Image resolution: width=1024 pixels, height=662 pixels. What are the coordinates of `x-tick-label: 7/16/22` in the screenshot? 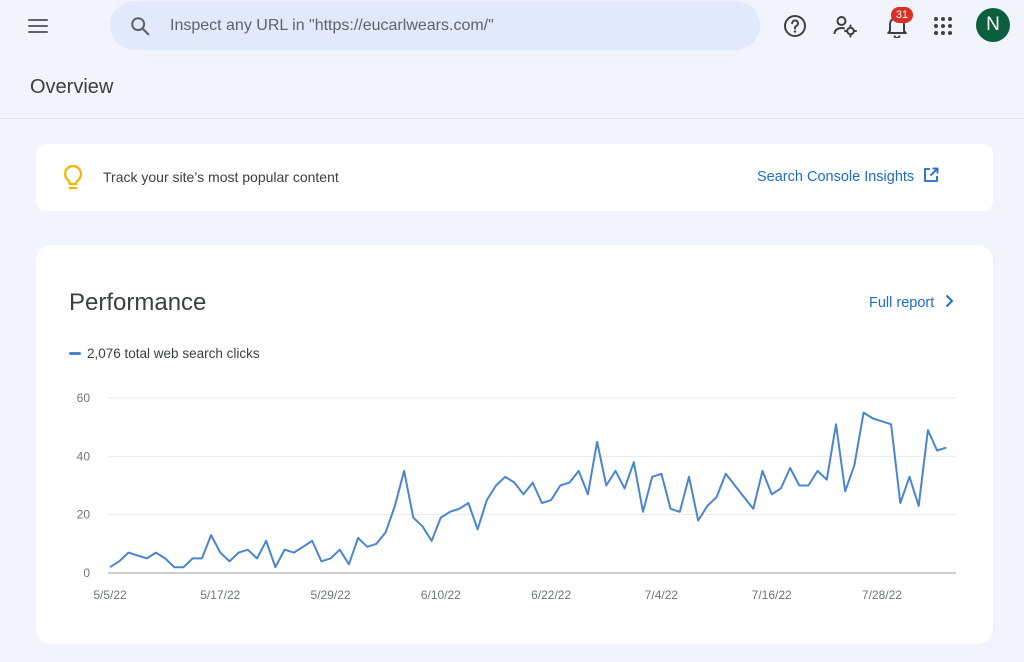 It's located at (772, 595).